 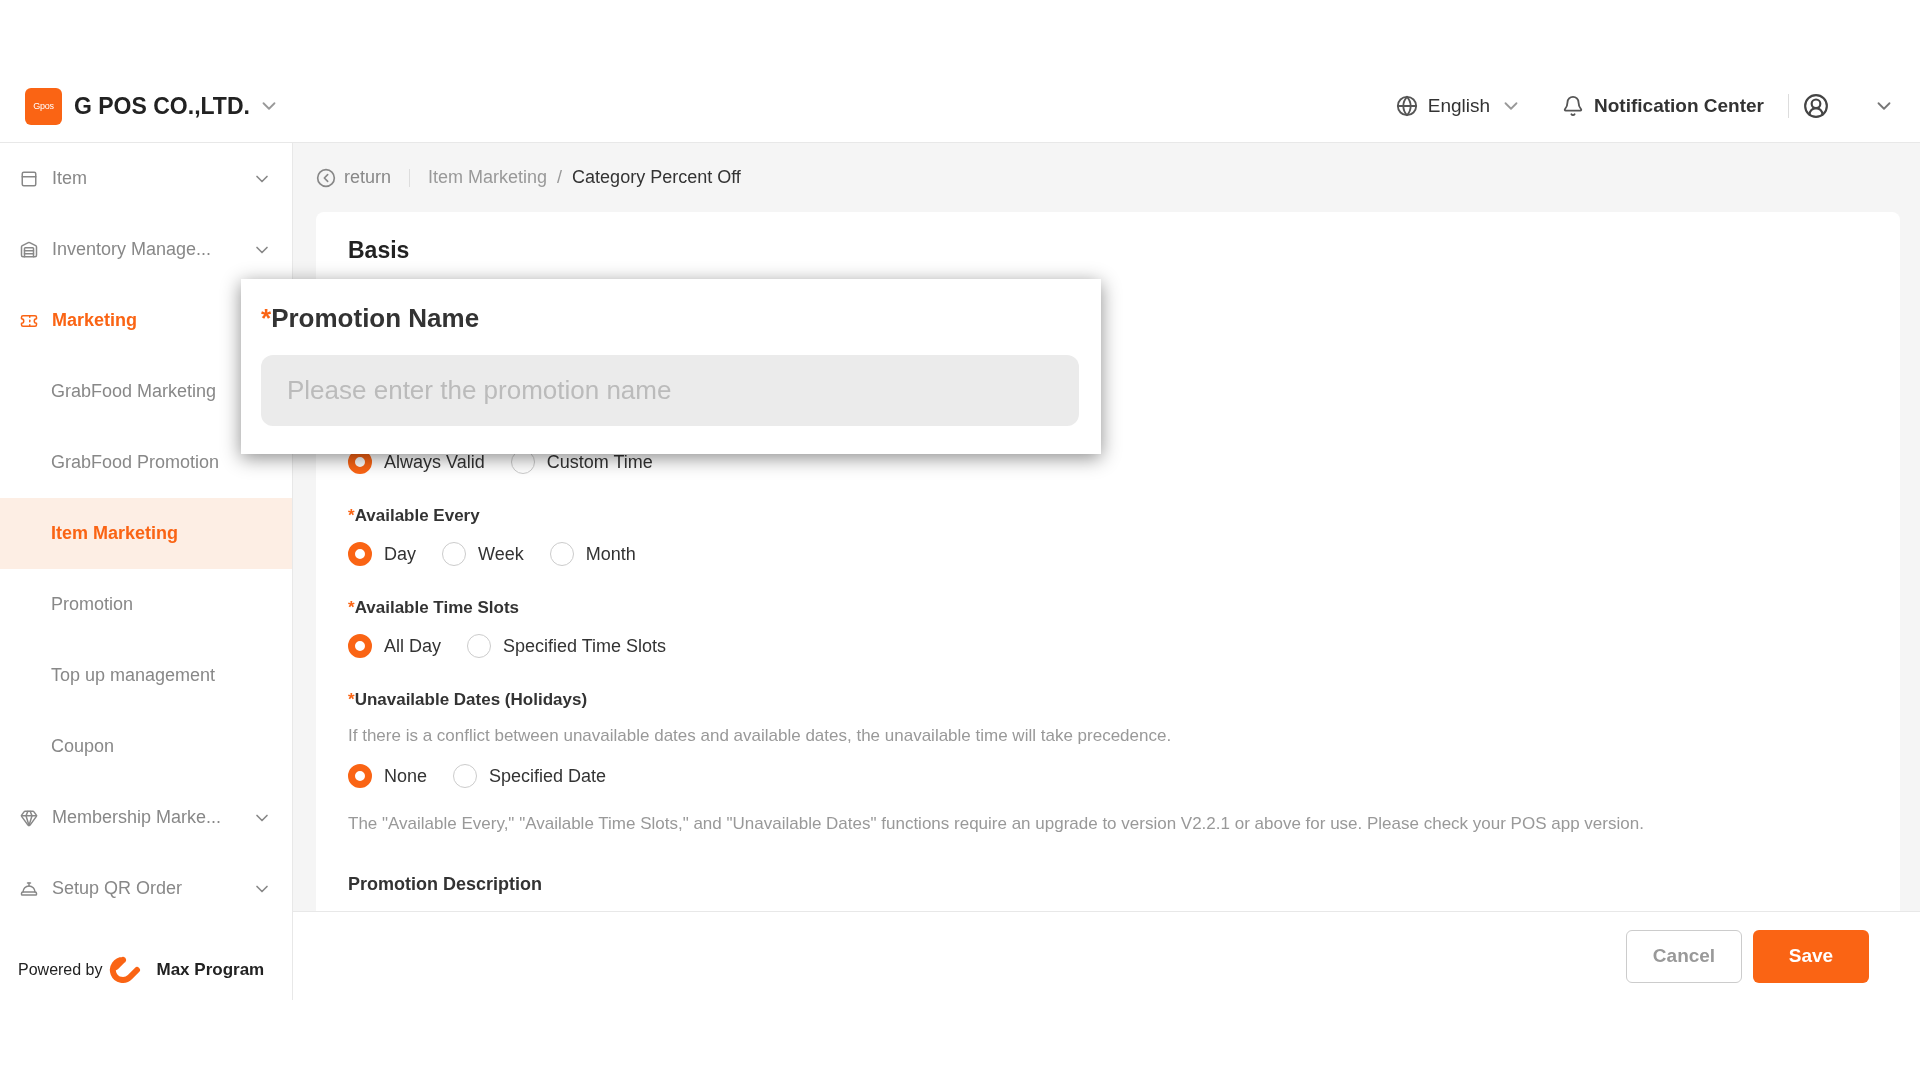 What do you see at coordinates (468, 700) in the screenshot?
I see `field-label: *Unavailable Dates (Holidays)` at bounding box center [468, 700].